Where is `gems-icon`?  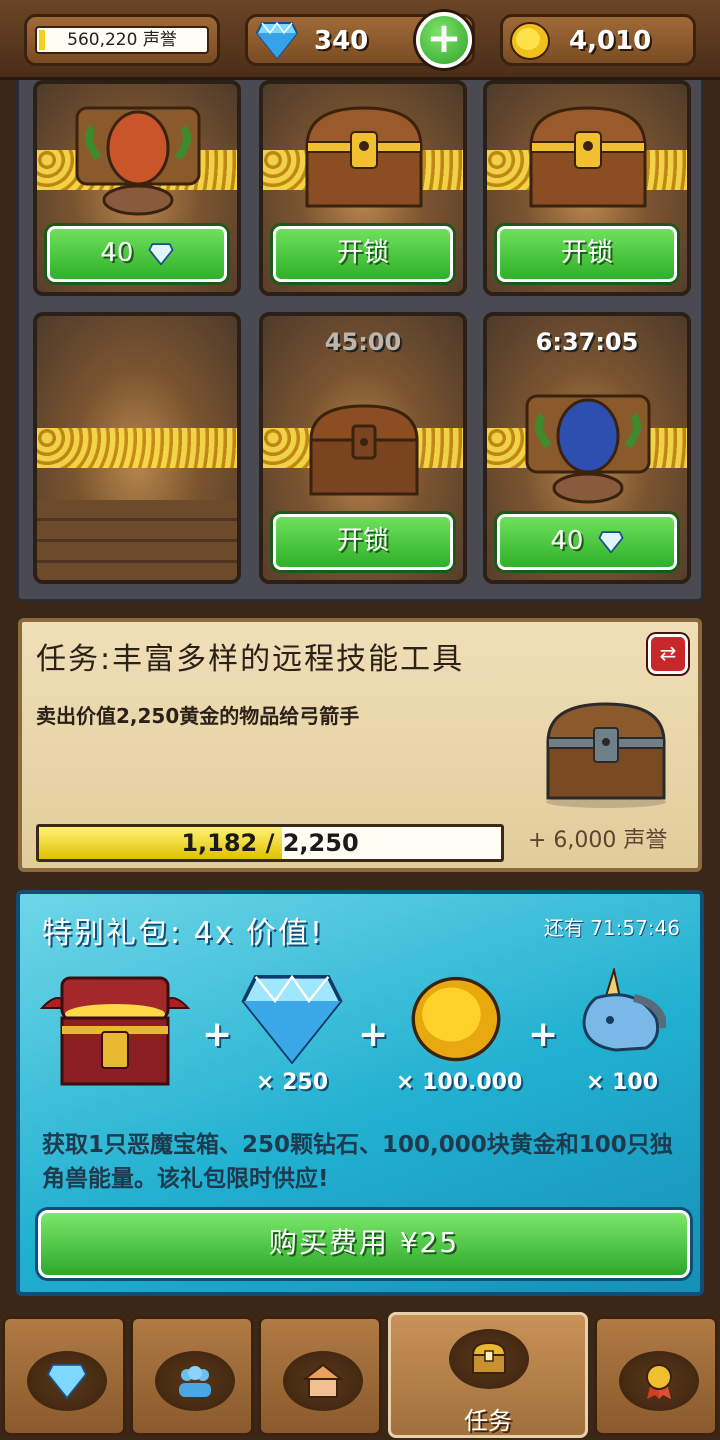
gems-icon is located at coordinates (67, 1381).